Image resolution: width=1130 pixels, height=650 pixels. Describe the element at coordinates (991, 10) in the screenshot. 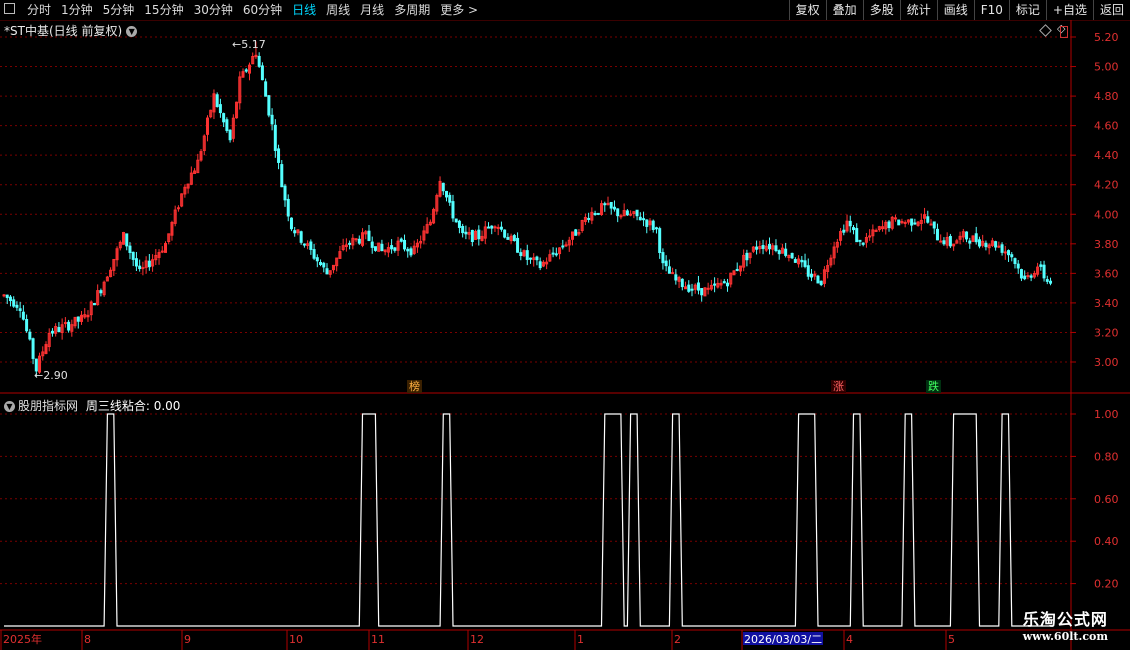

I see `f10-button: F10` at that location.